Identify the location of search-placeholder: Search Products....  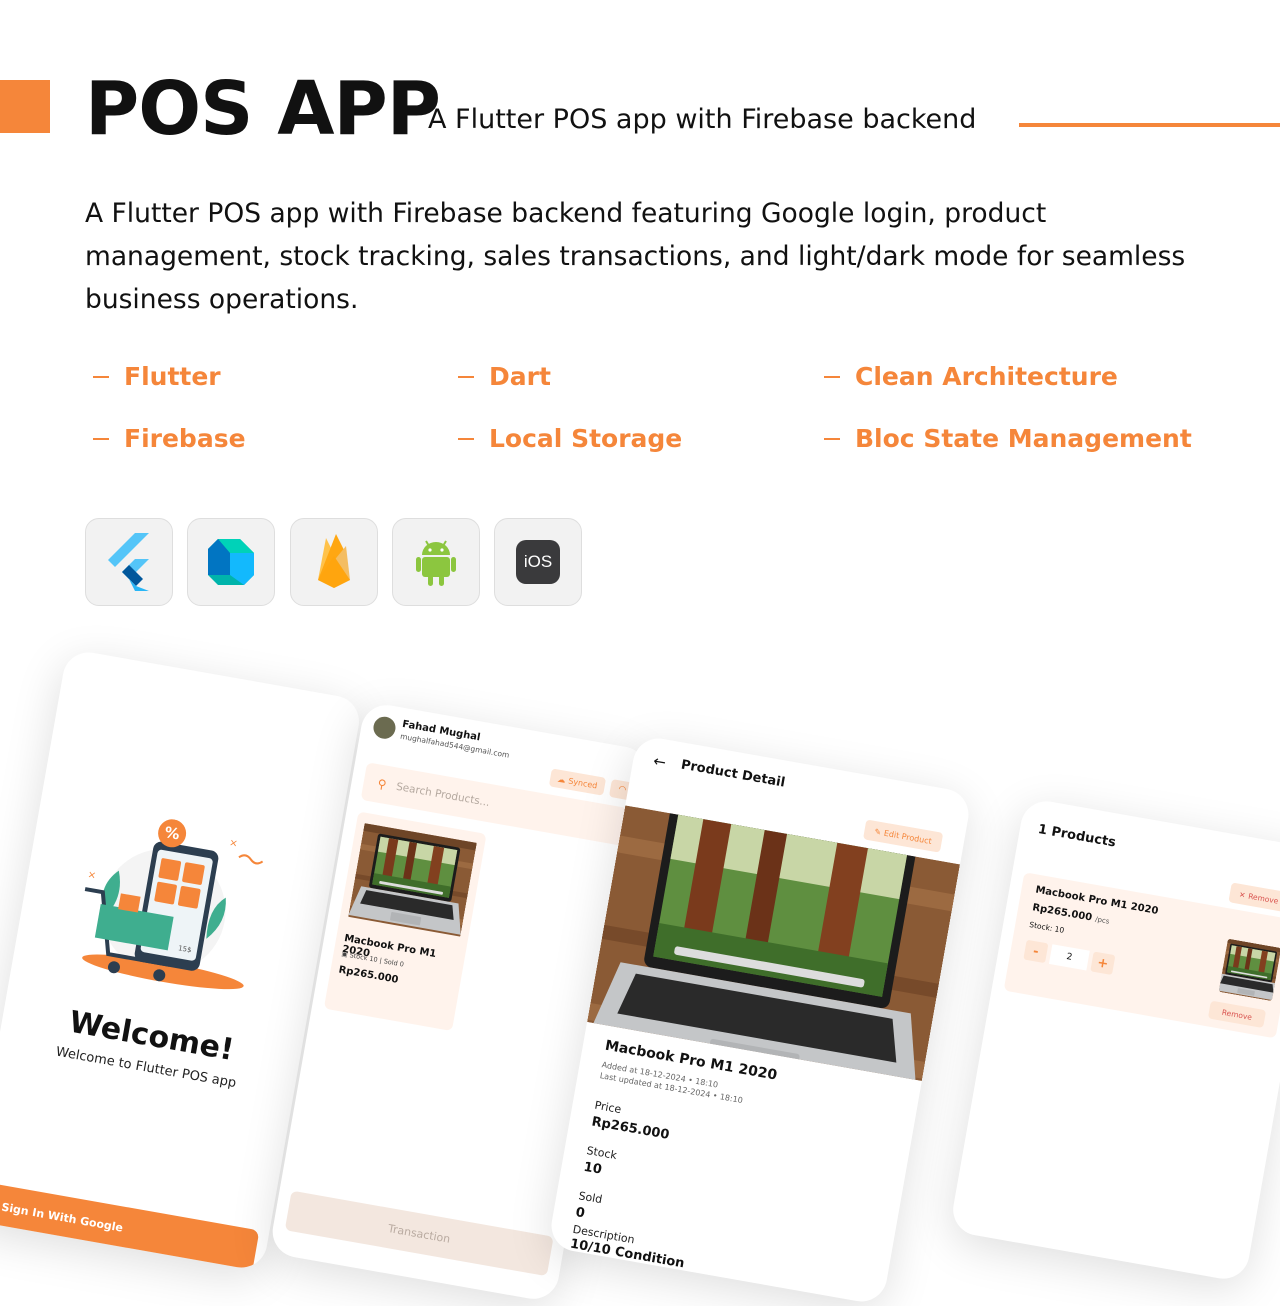
(443, 795).